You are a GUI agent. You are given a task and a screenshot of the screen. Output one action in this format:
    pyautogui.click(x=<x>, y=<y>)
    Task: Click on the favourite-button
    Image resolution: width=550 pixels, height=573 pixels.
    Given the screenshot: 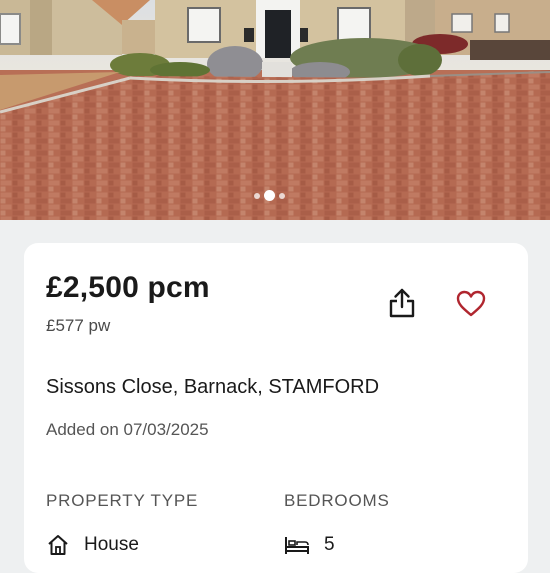 What is the action you would take?
    pyautogui.click(x=471, y=303)
    